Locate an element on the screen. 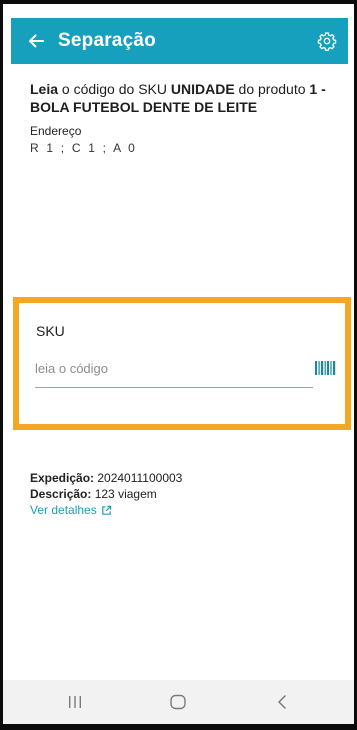 Image resolution: width=357 pixels, height=730 pixels. gear-icon is located at coordinates (327, 41).